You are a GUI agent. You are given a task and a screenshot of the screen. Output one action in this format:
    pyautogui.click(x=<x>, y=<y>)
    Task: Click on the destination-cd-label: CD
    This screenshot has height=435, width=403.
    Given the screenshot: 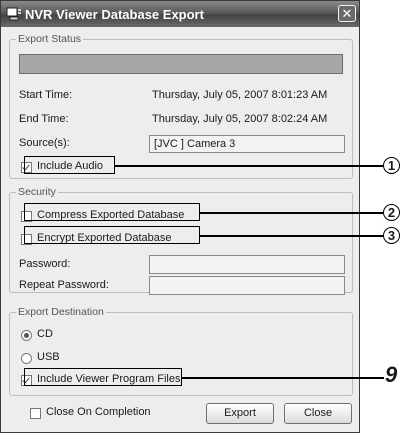 What is the action you would take?
    pyautogui.click(x=45, y=334)
    